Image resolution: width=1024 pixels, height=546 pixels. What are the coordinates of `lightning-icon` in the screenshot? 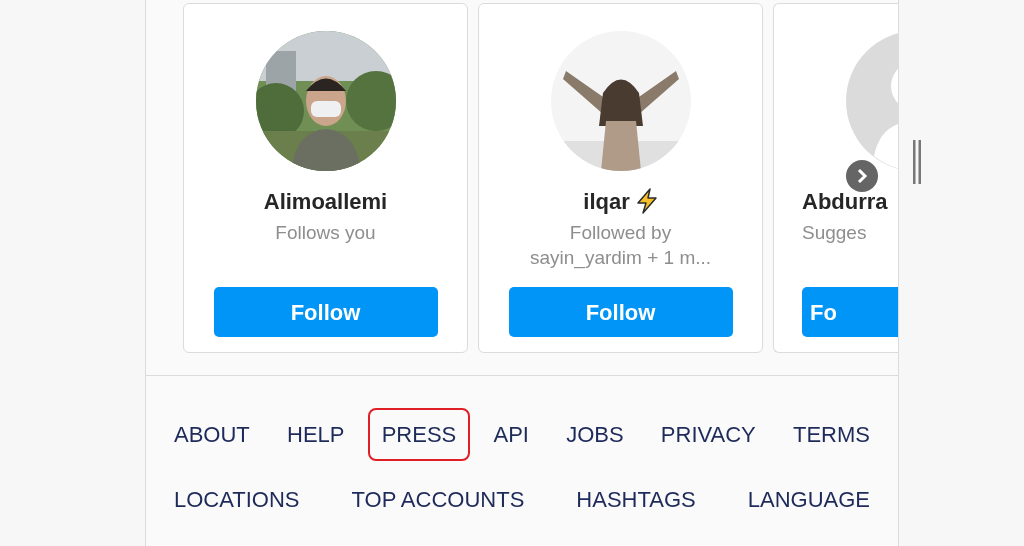 It's located at (646, 201).